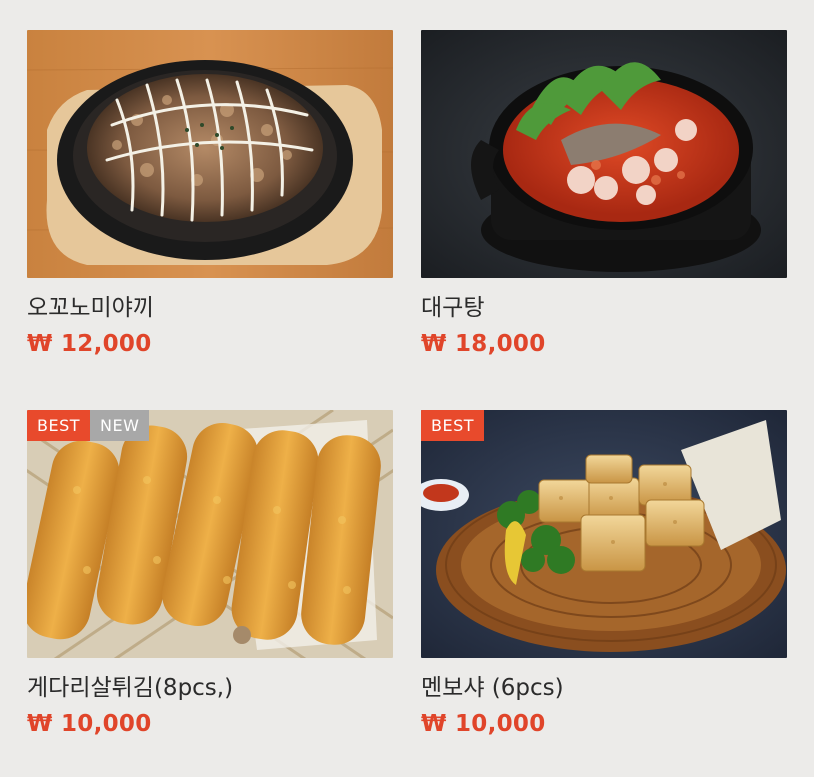  What do you see at coordinates (210, 154) in the screenshot?
I see `okonomiyaki-photo` at bounding box center [210, 154].